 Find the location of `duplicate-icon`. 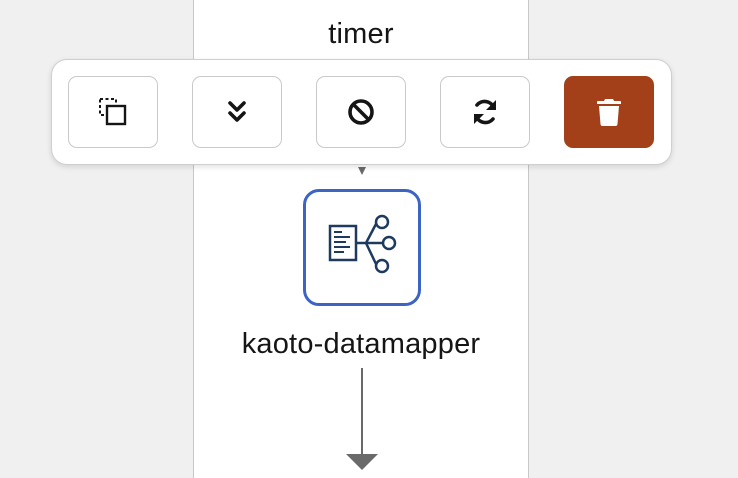

duplicate-icon is located at coordinates (113, 112).